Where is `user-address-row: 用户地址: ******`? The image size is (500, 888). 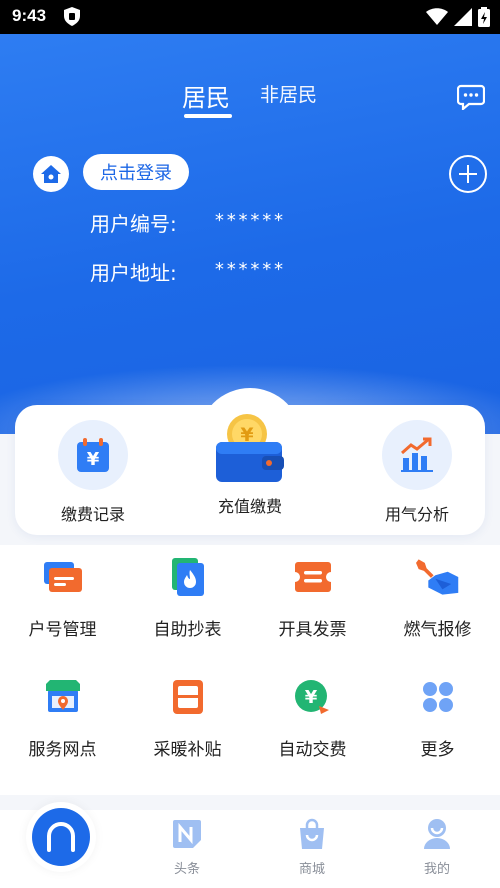
user-address-row: 用户地址: ****** is located at coordinates (187, 271).